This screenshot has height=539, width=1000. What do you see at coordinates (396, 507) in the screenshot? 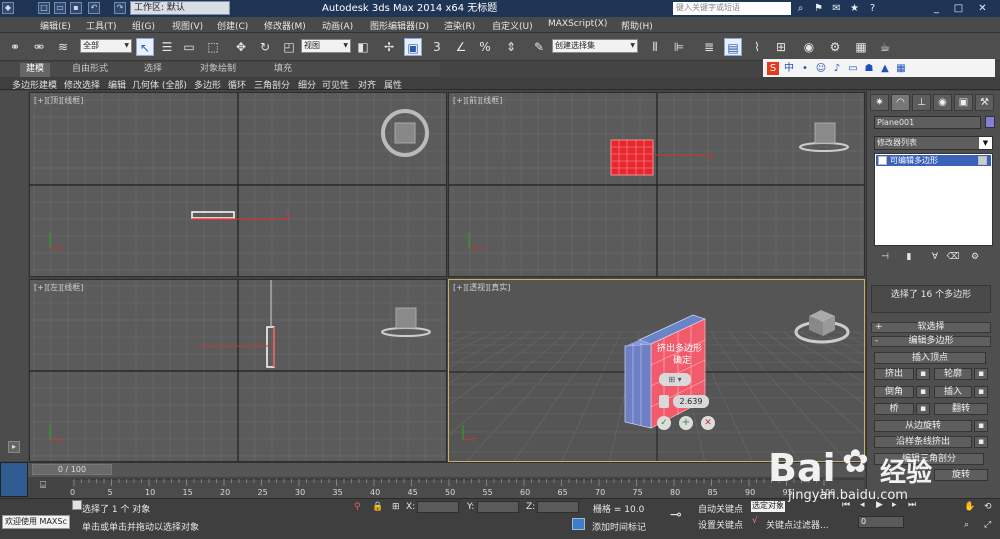
I see `absolute-mode-icon: ⊞` at bounding box center [396, 507].